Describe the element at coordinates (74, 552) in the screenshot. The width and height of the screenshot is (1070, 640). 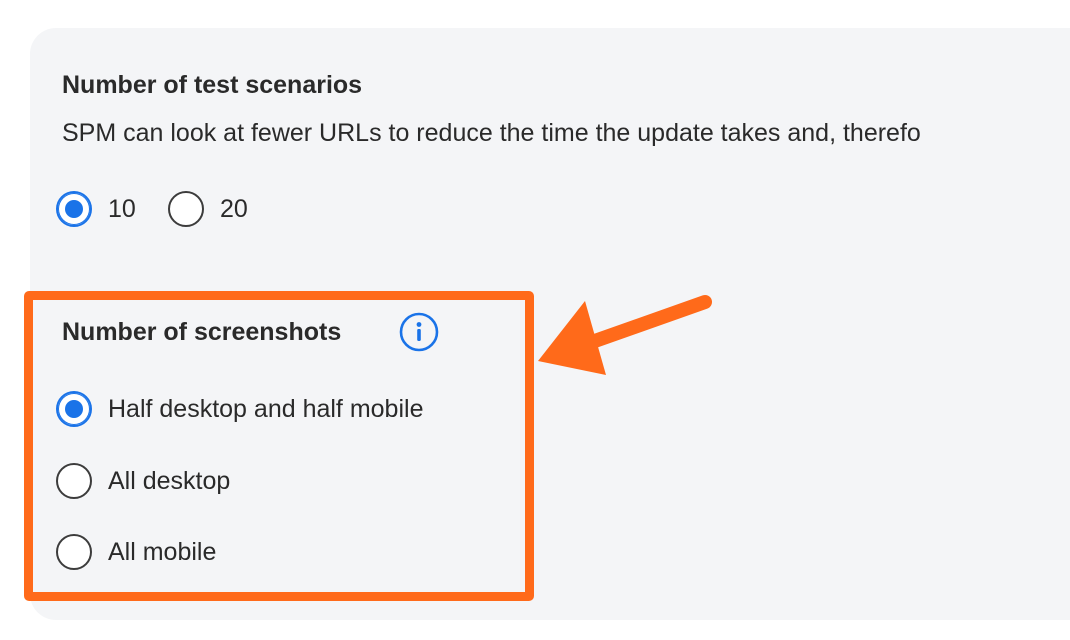
I see `radio-button-all-mobile` at that location.